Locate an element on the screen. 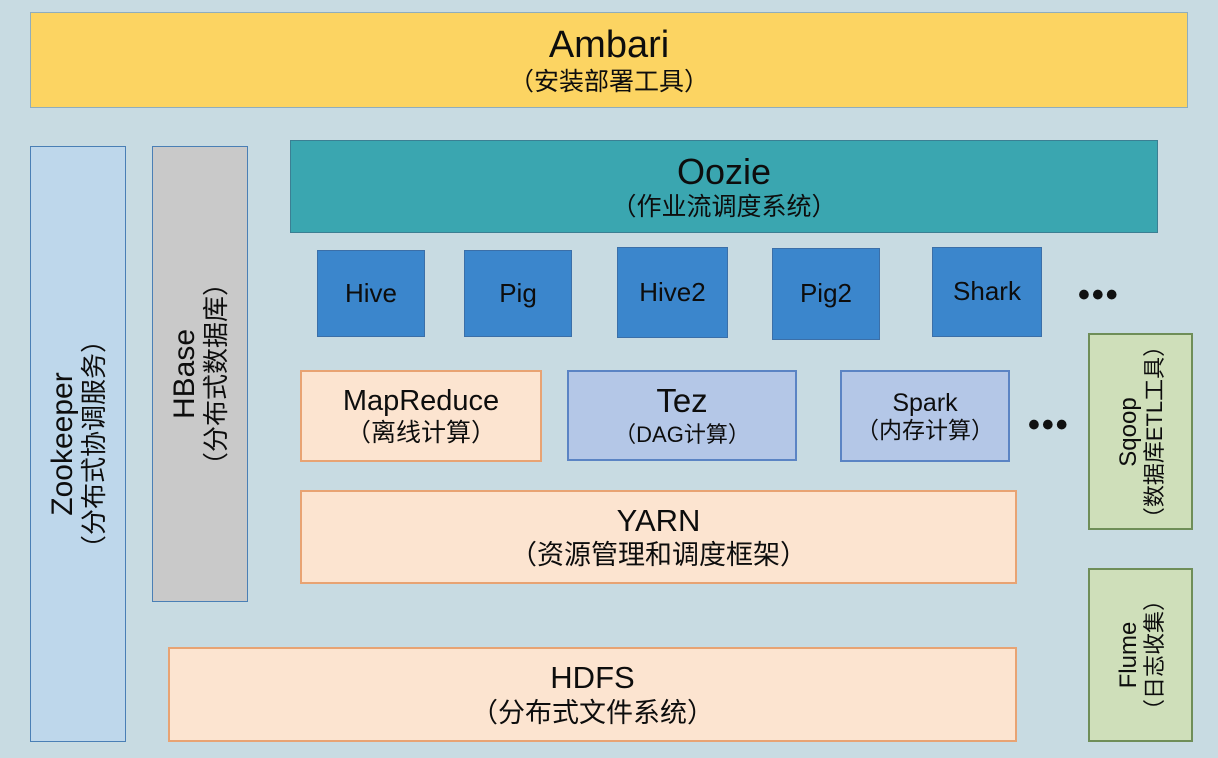 Image resolution: width=1218 pixels, height=758 pixels. node-zookeeper-desc: （分布式协调服务） is located at coordinates (94, 444).